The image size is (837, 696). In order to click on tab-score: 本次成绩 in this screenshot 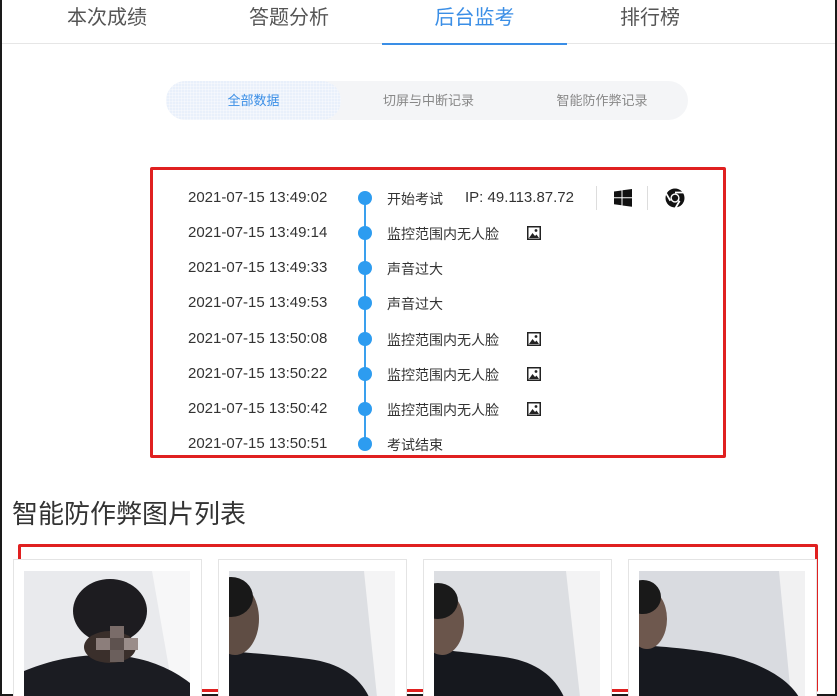, I will do `click(107, 22)`.